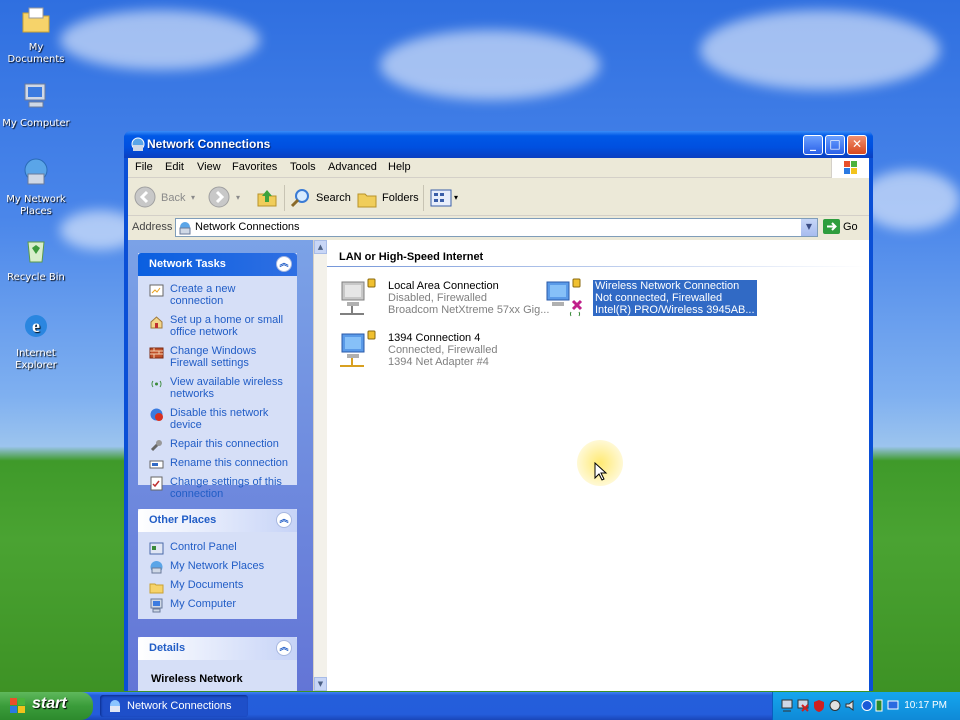 The image size is (960, 720). Describe the element at coordinates (156, 483) in the screenshot. I see `settings-icon` at that location.